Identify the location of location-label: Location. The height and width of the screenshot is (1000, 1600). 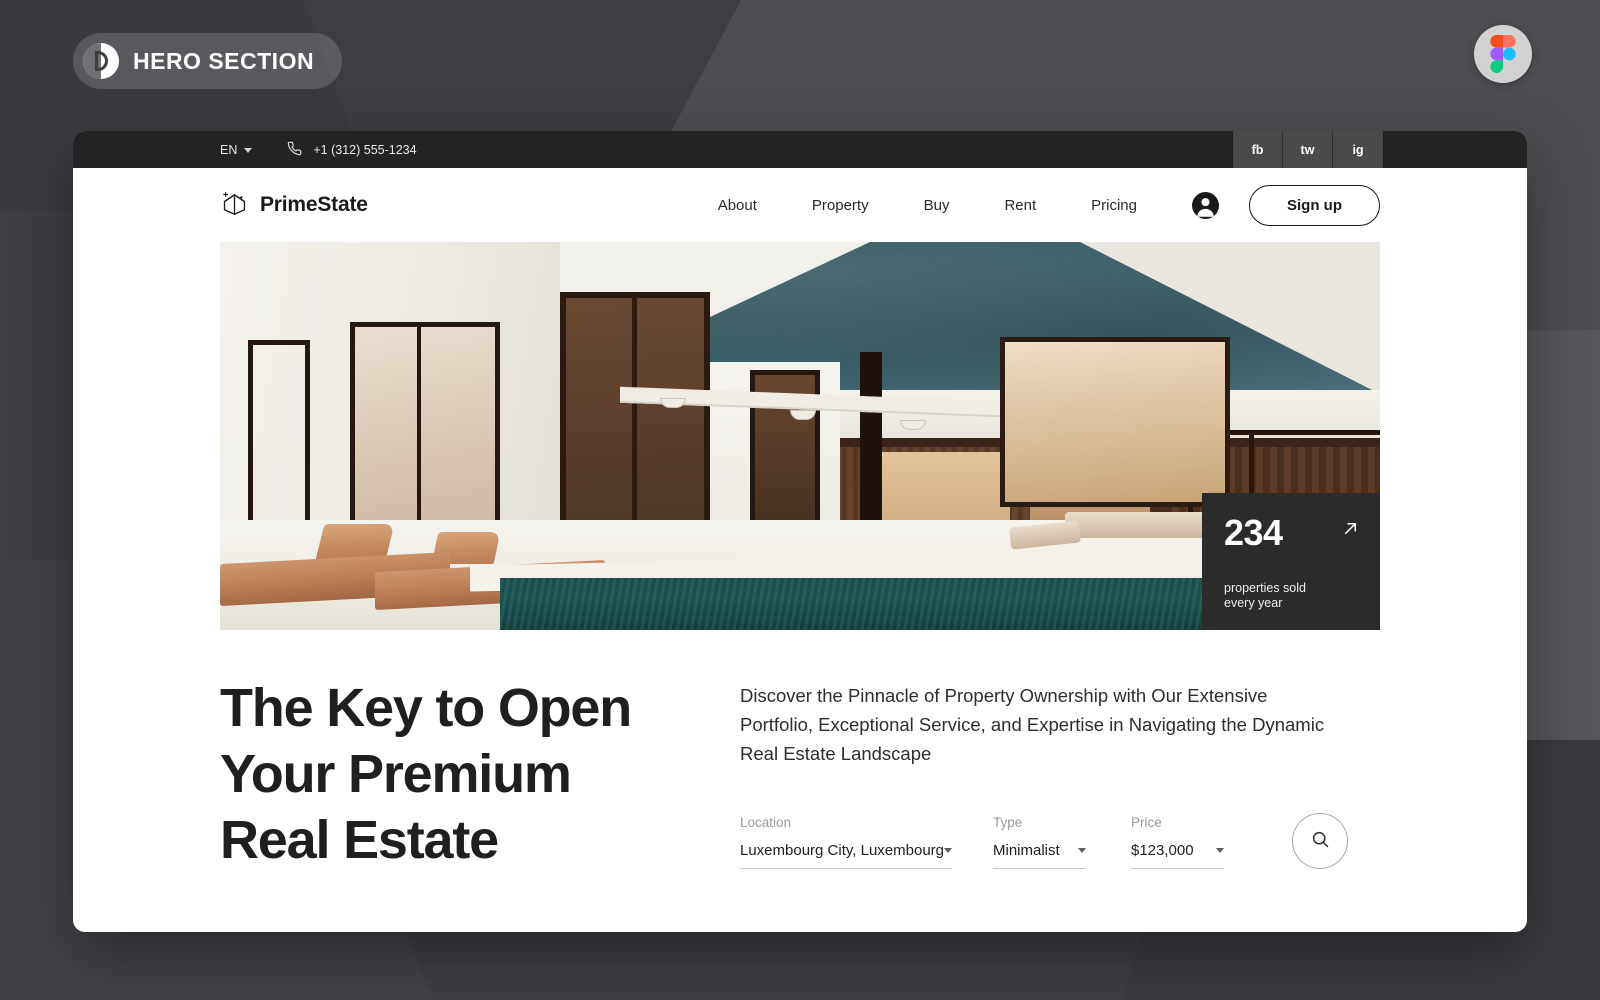
(766, 822).